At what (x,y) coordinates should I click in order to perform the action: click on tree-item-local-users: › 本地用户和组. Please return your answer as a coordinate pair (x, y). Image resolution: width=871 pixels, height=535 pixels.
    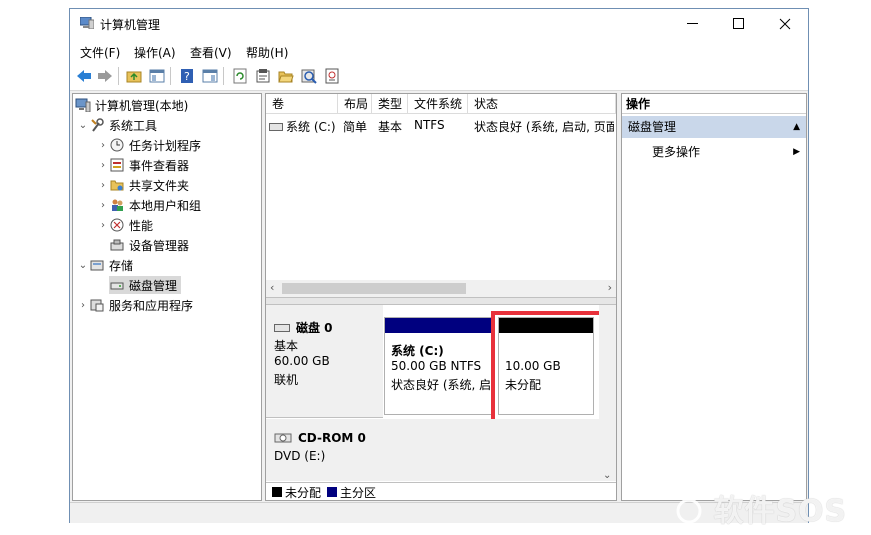
    Looking at the image, I should click on (149, 205).